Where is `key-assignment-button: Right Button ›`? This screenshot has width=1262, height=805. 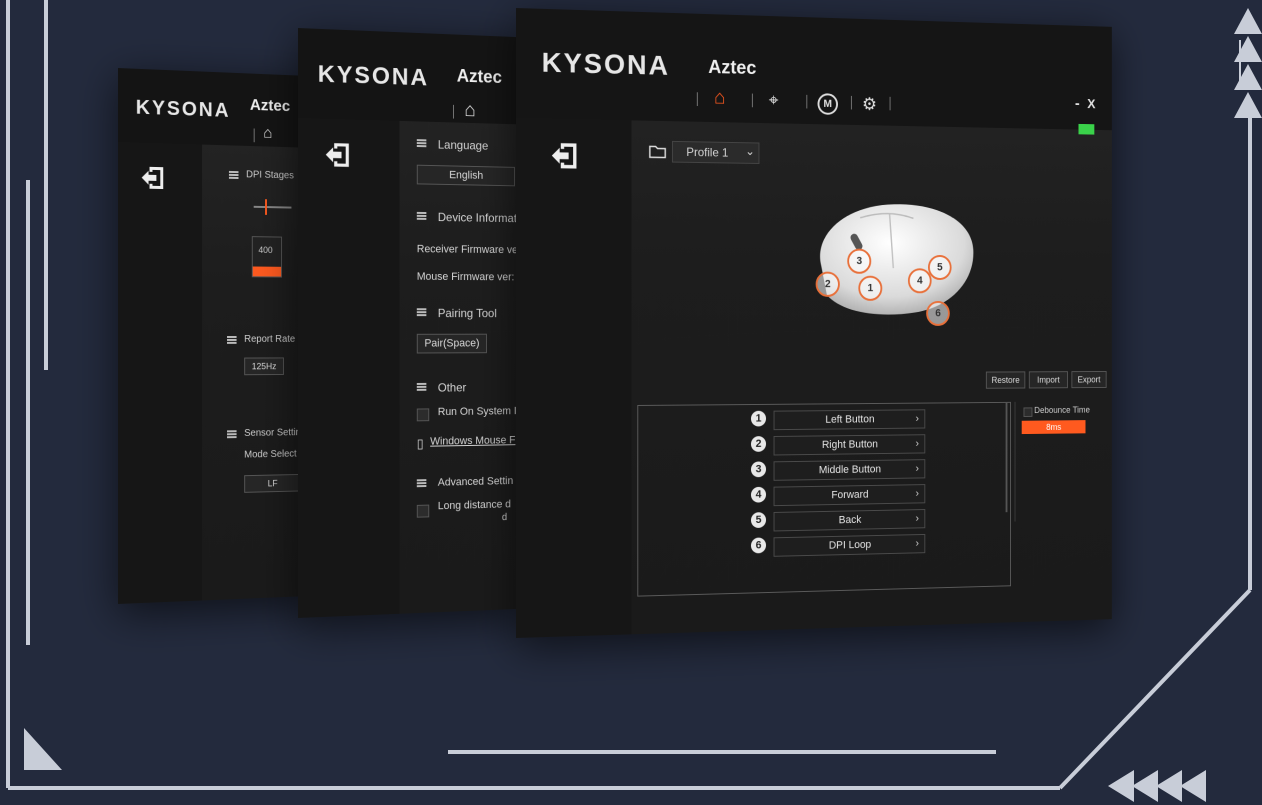
key-assignment-button: Right Button › is located at coordinates (850, 444).